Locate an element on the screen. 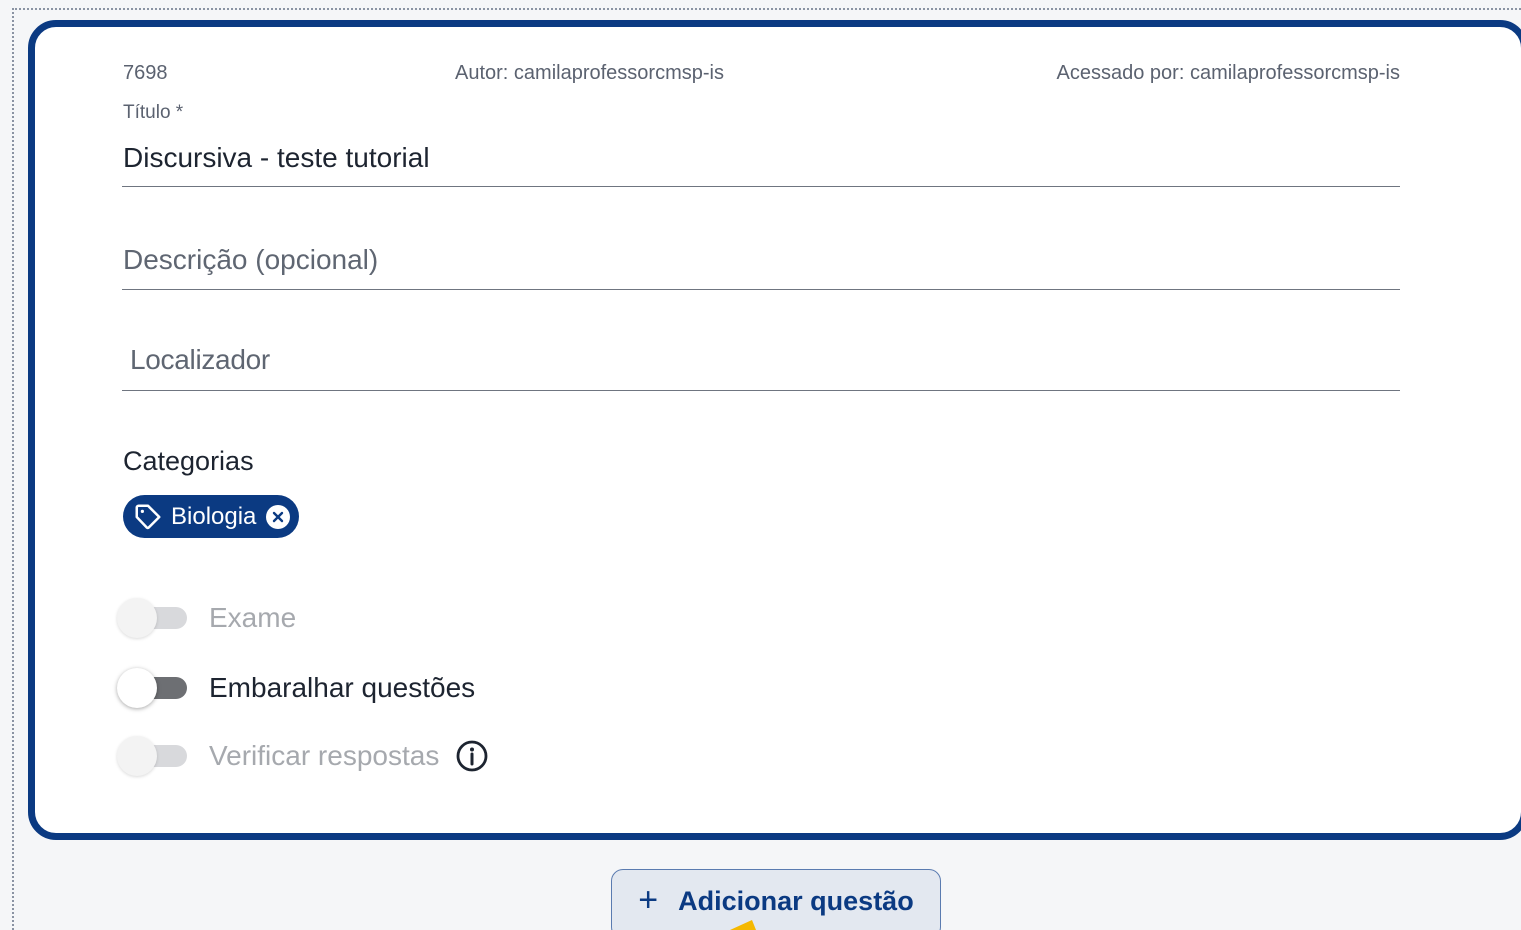 This screenshot has width=1521, height=930. shuffle-questions-toggle is located at coordinates (153, 688).